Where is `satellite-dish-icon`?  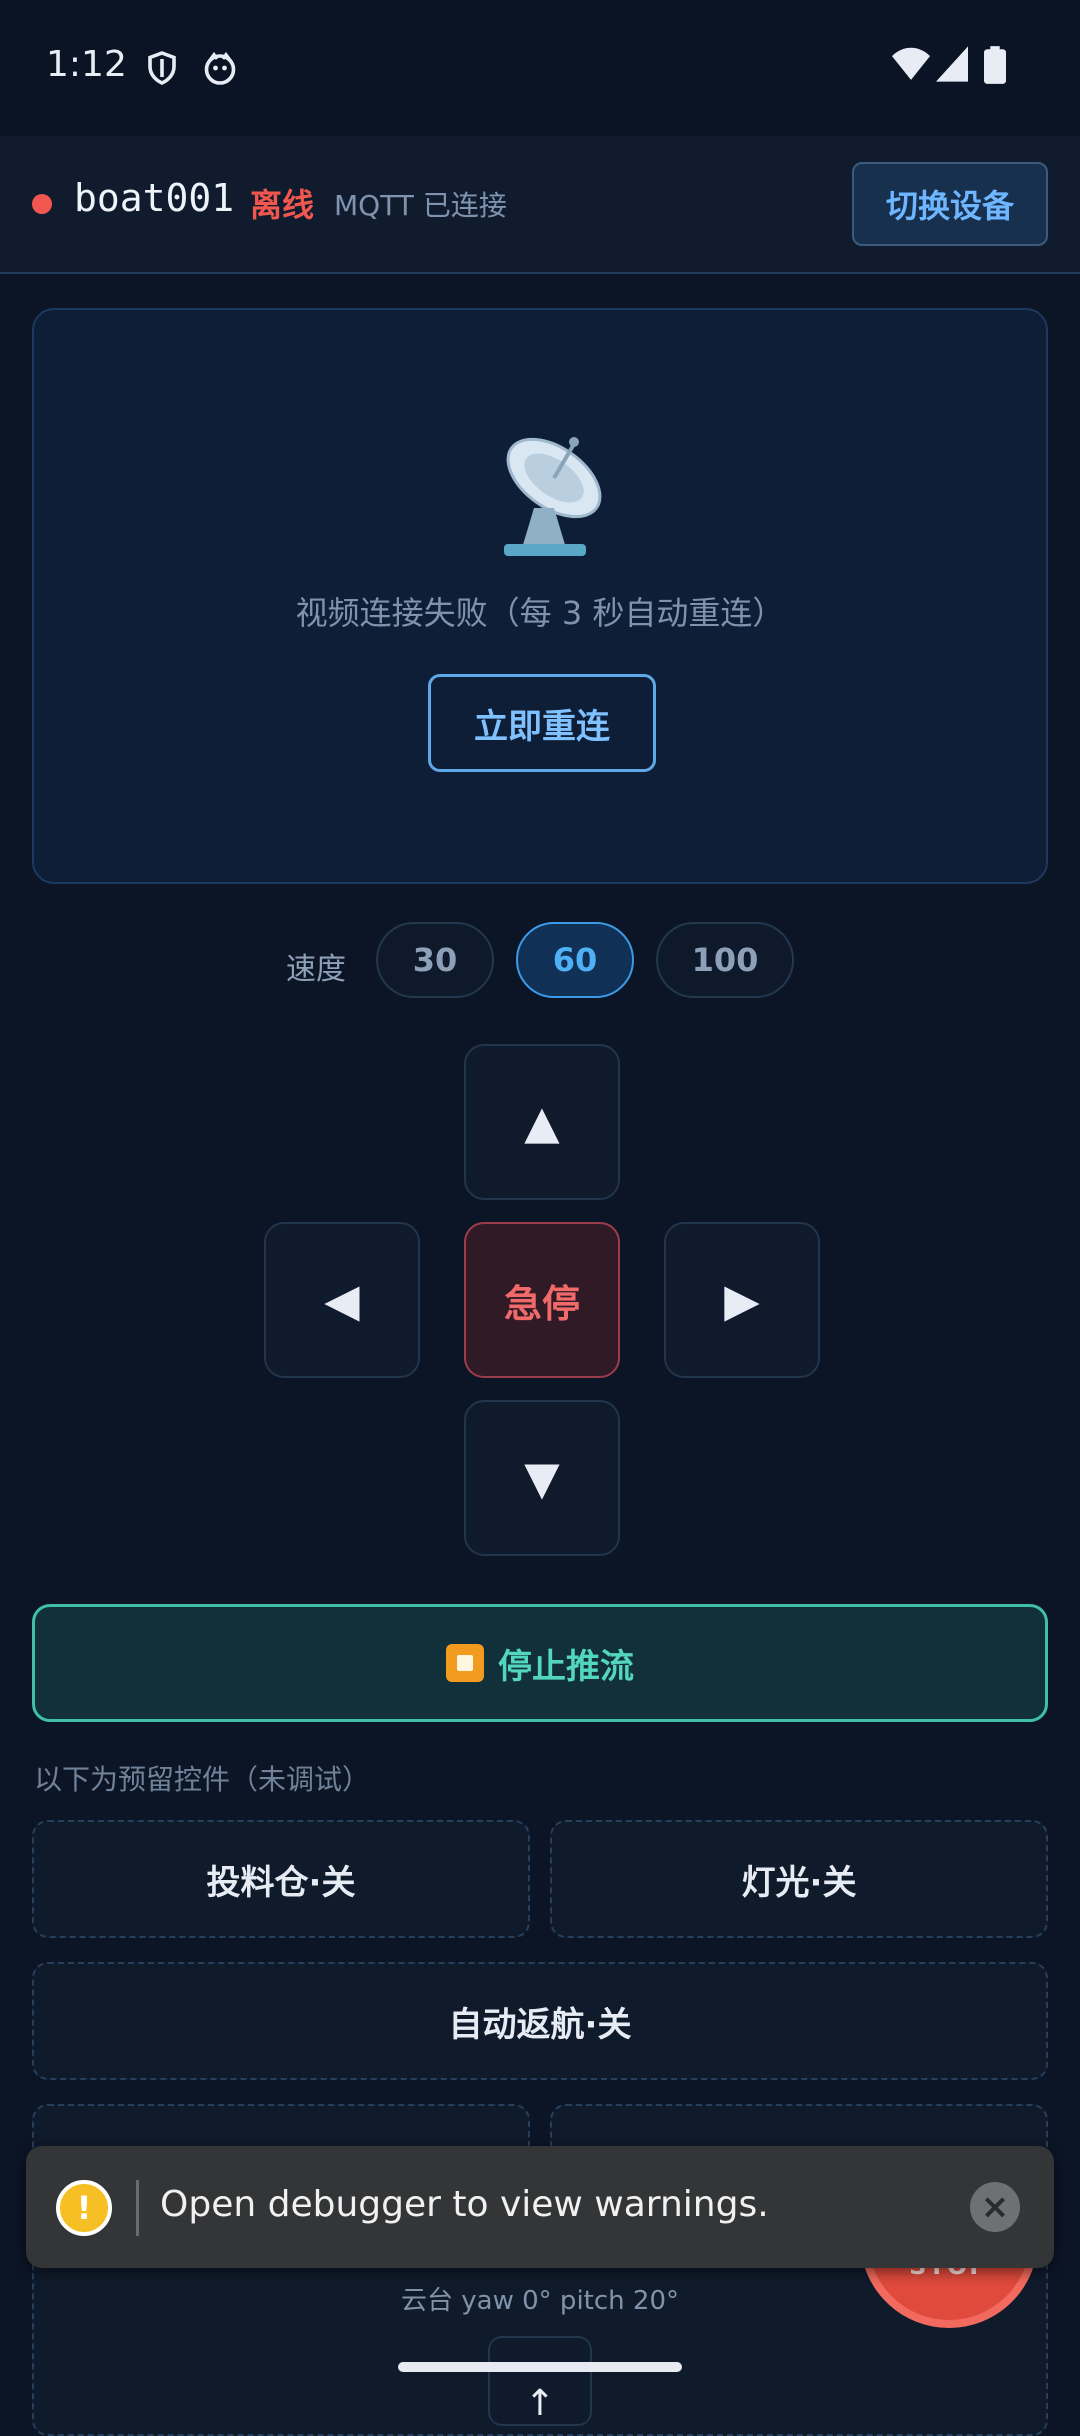
satellite-dish-icon is located at coordinates (553, 496).